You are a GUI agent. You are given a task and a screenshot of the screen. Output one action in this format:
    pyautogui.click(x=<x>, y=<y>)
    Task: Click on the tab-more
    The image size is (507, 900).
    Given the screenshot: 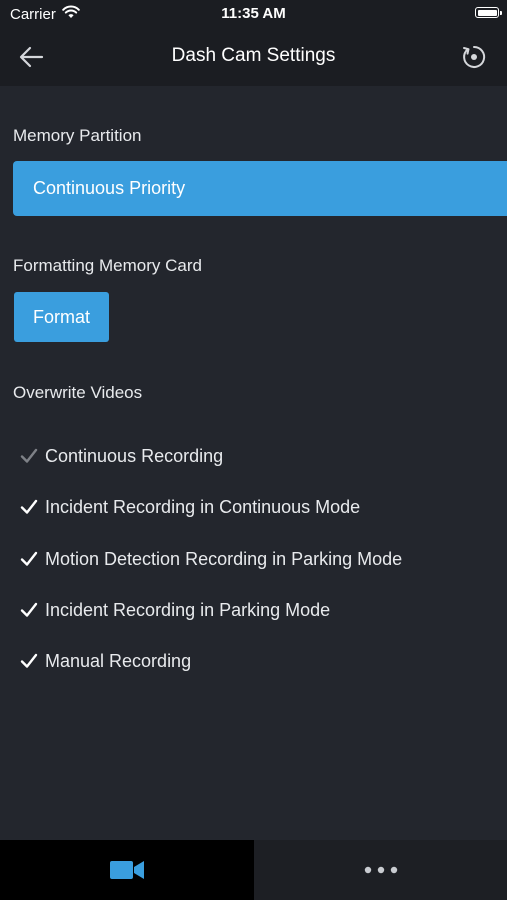 What is the action you would take?
    pyautogui.click(x=380, y=870)
    